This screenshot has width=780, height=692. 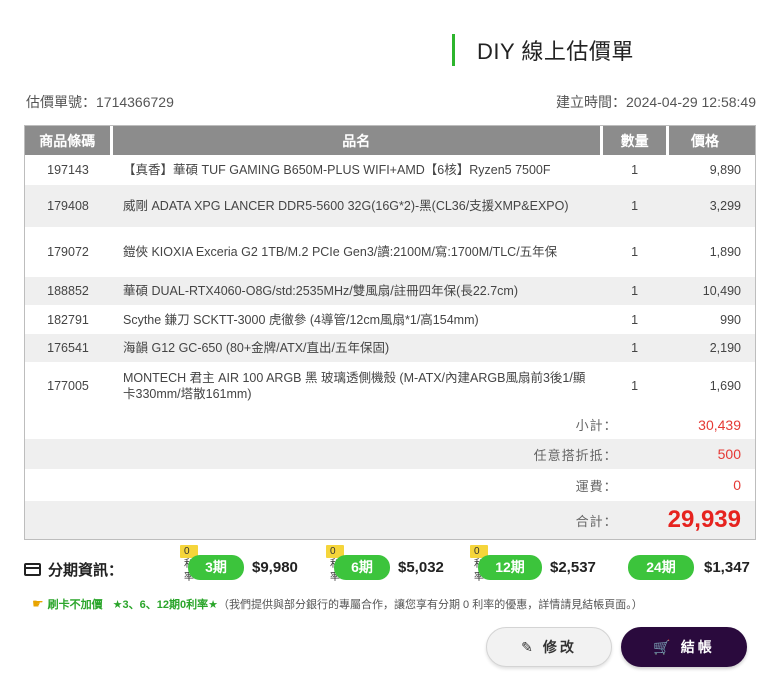 What do you see at coordinates (661, 567) in the screenshot?
I see `plan-term-badge: 24期` at bounding box center [661, 567].